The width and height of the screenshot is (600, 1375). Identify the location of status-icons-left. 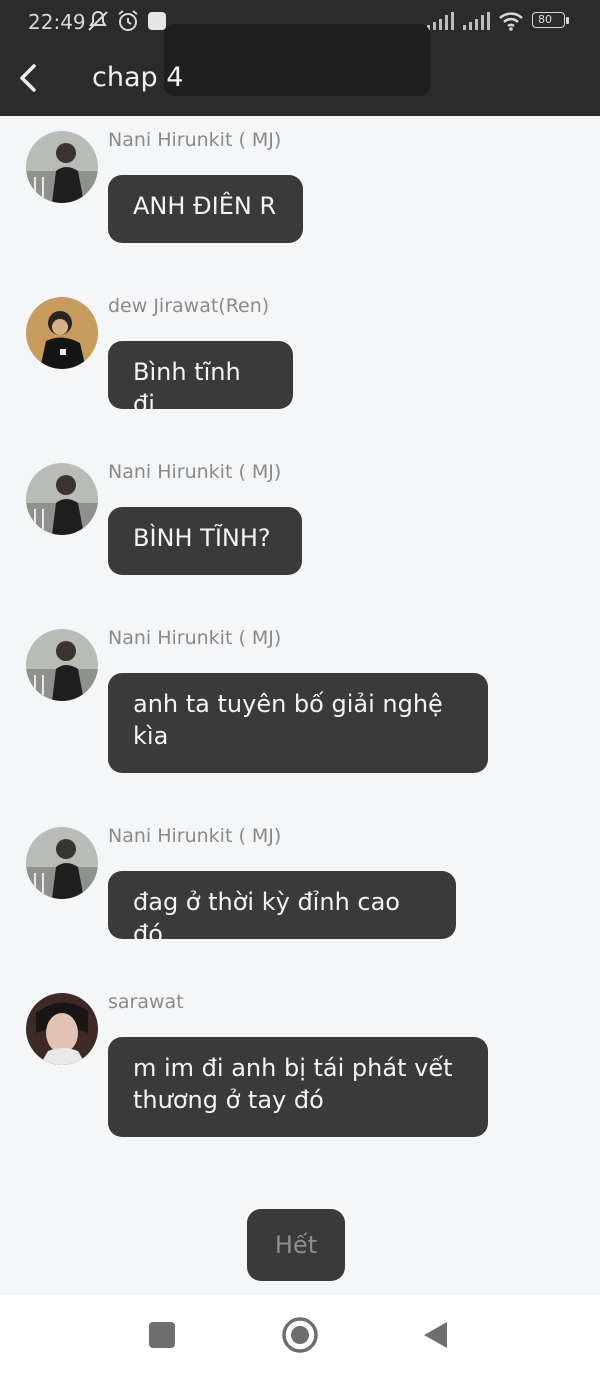
(127, 21).